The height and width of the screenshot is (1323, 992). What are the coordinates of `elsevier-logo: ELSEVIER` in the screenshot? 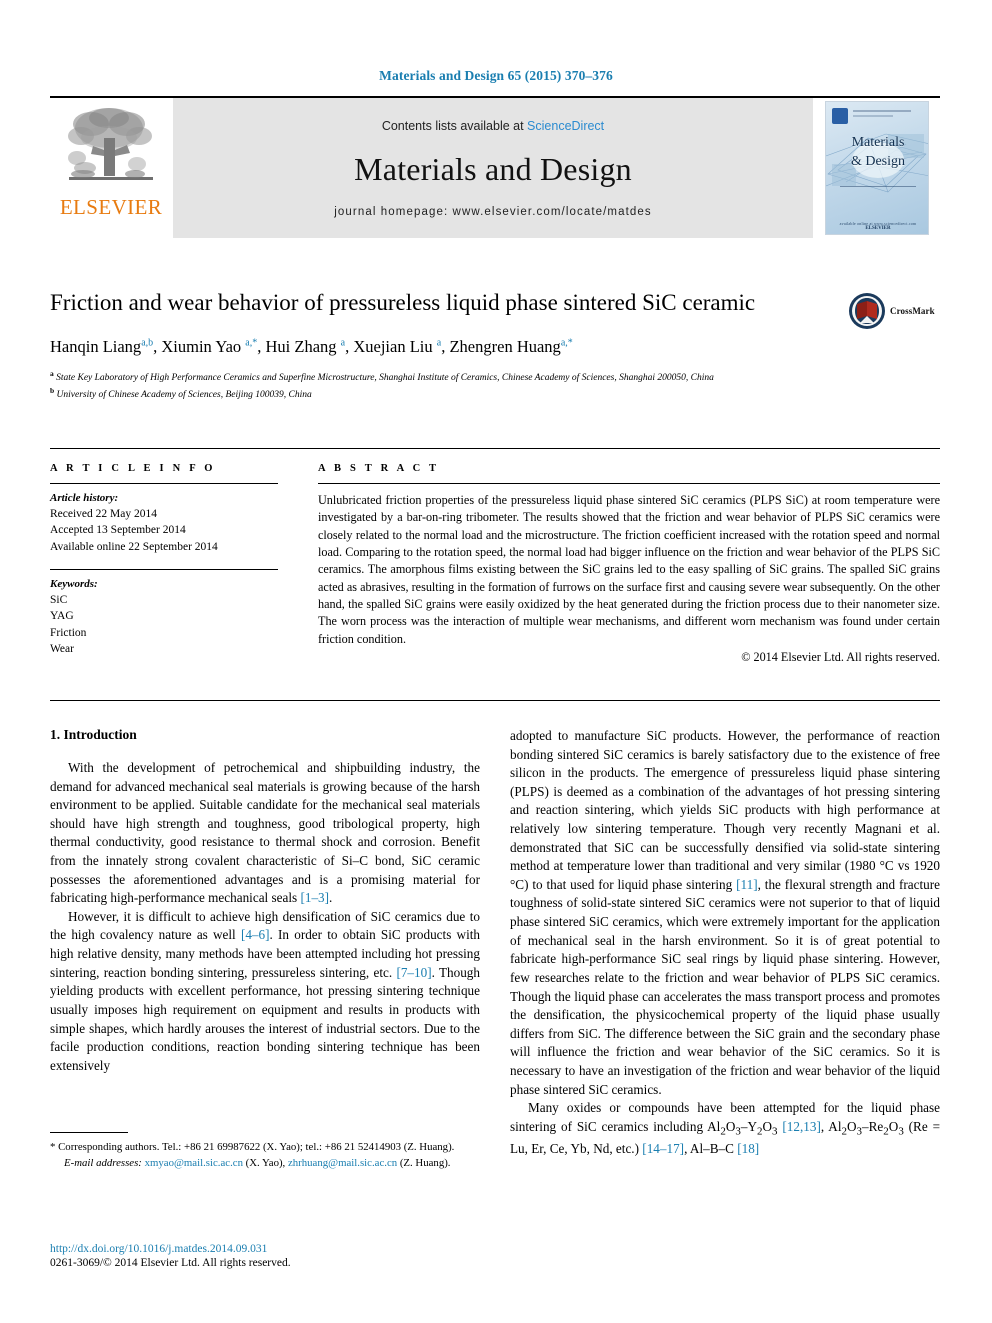 It's located at (111, 168).